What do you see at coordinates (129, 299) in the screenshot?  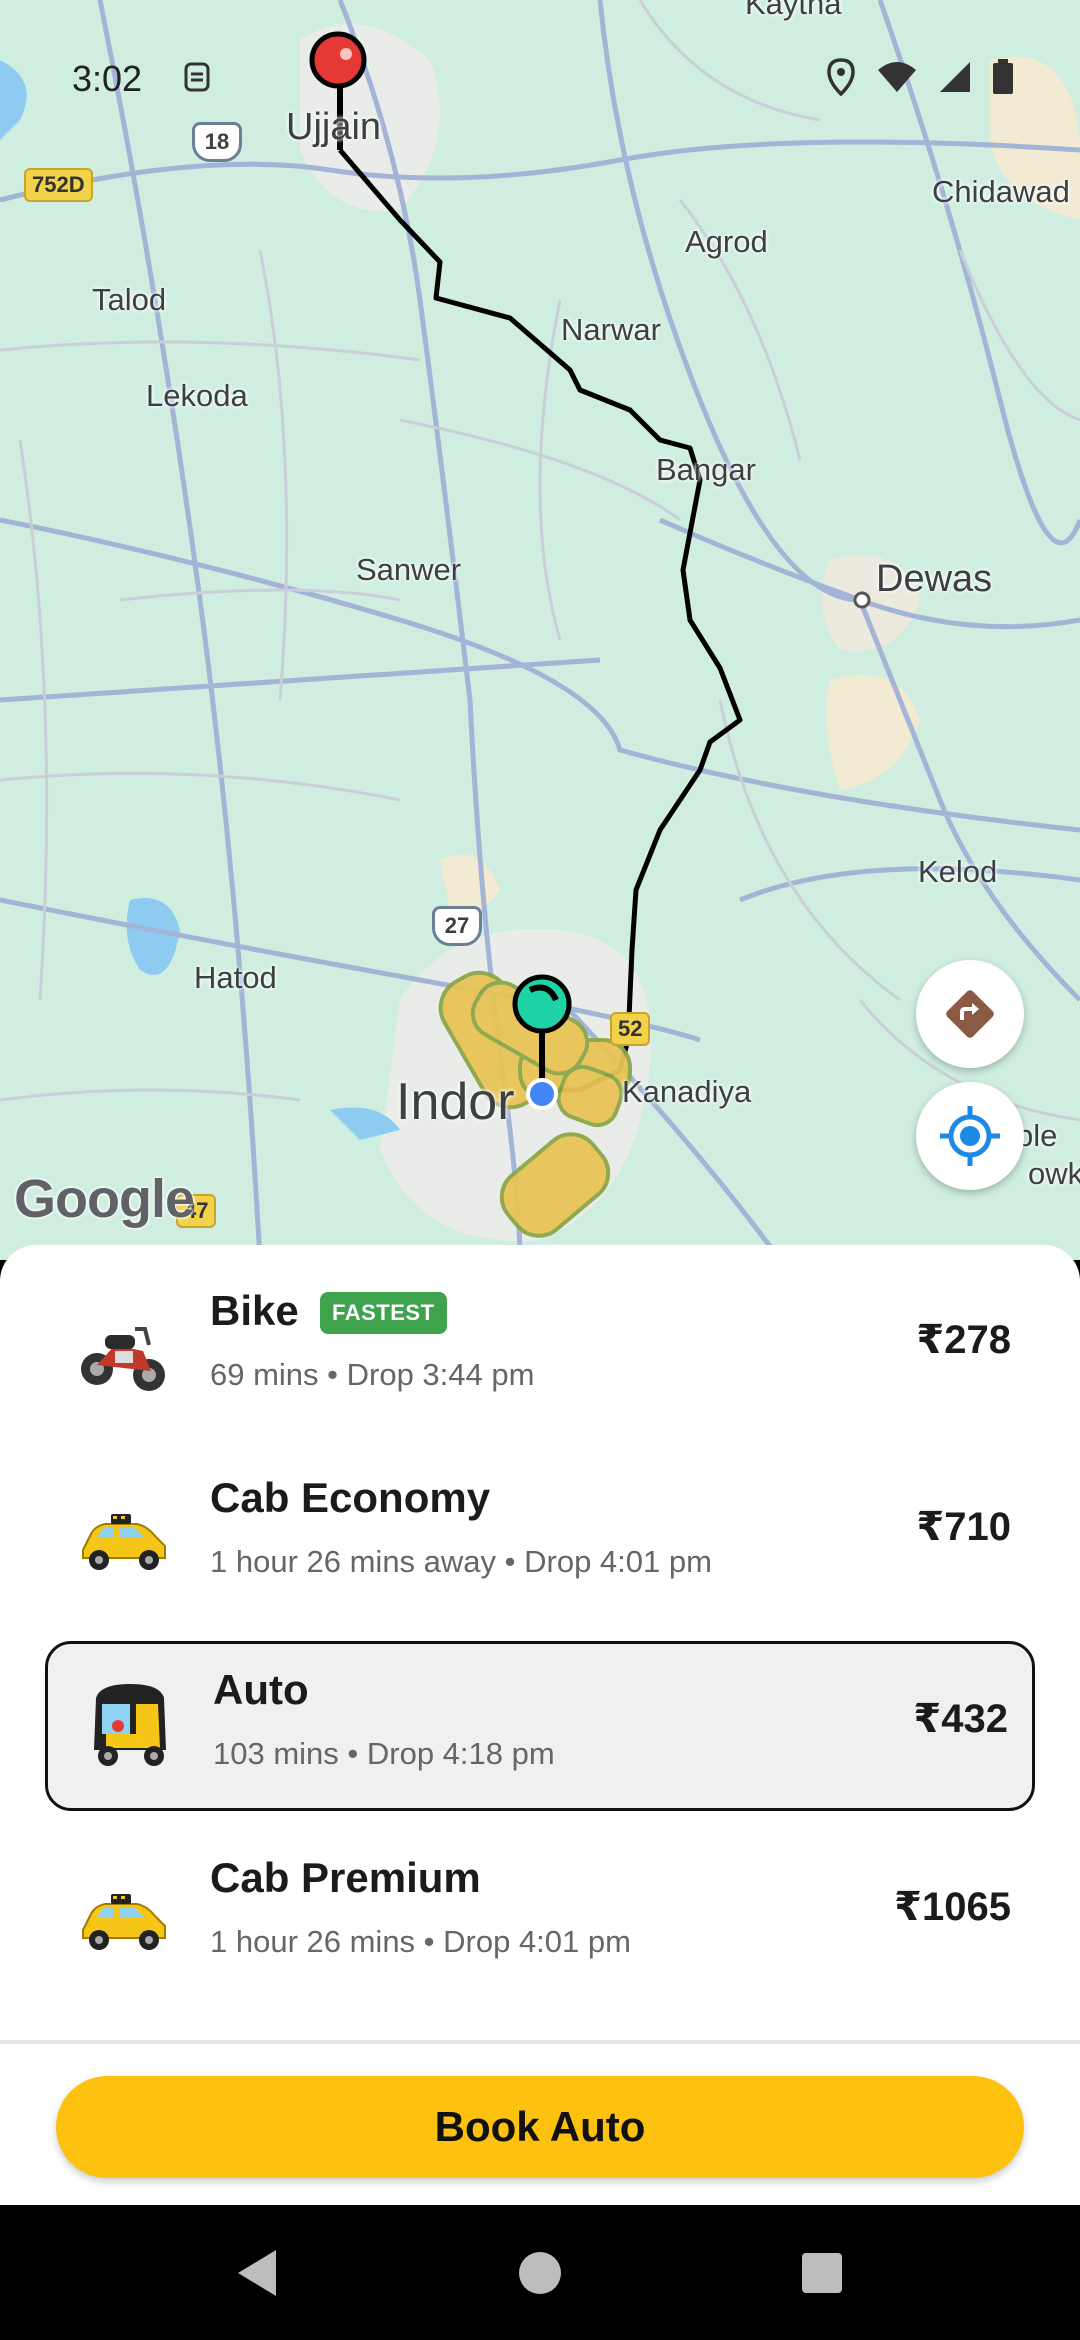 I see `map-label: Talod` at bounding box center [129, 299].